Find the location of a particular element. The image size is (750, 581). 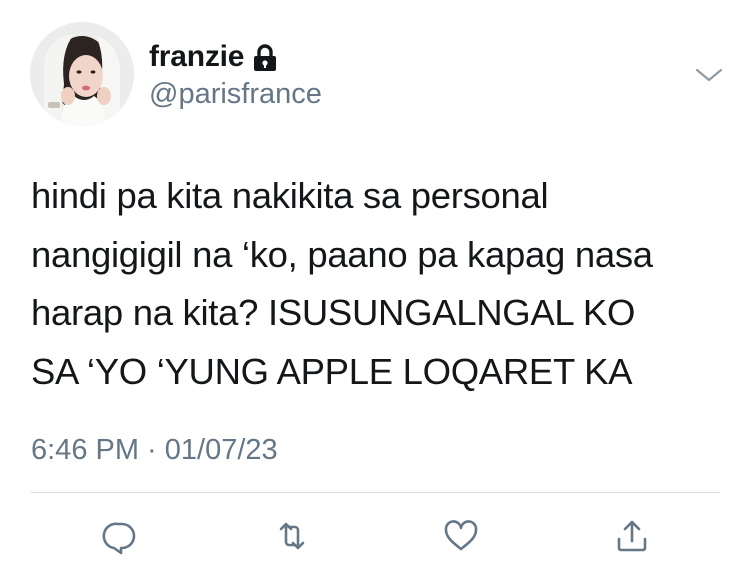

avatar is located at coordinates (82, 74).